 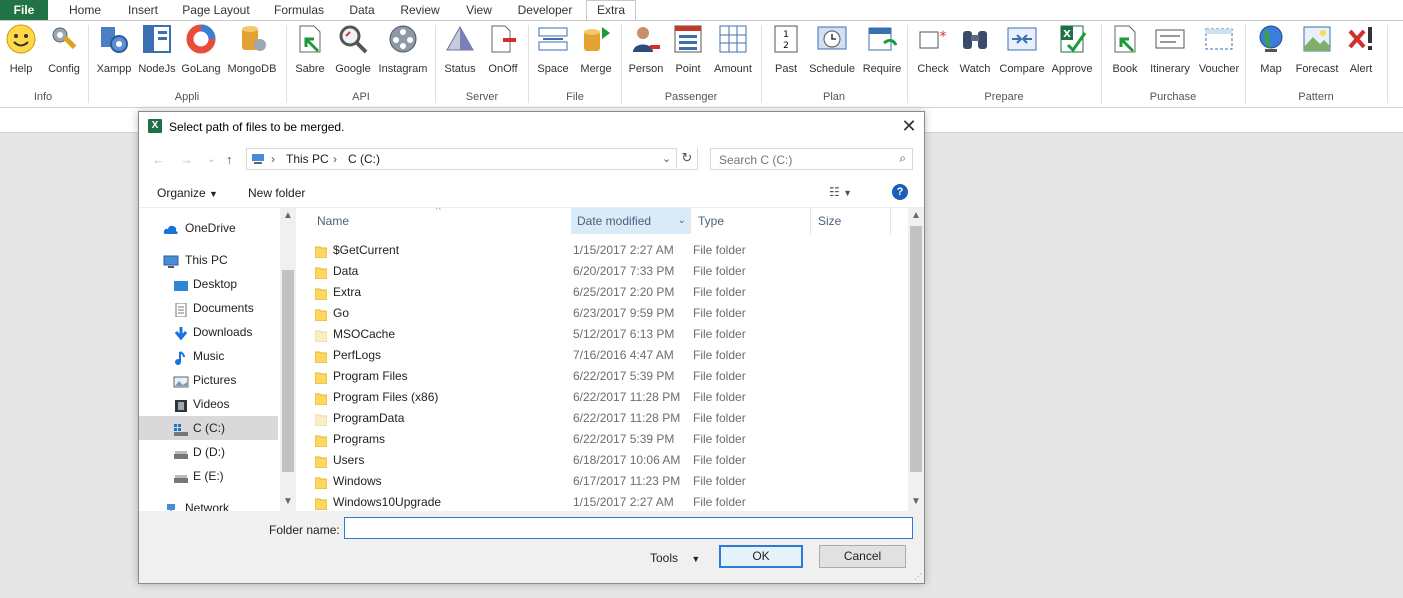 I want to click on sabre-button: Sabre, so click(x=310, y=54).